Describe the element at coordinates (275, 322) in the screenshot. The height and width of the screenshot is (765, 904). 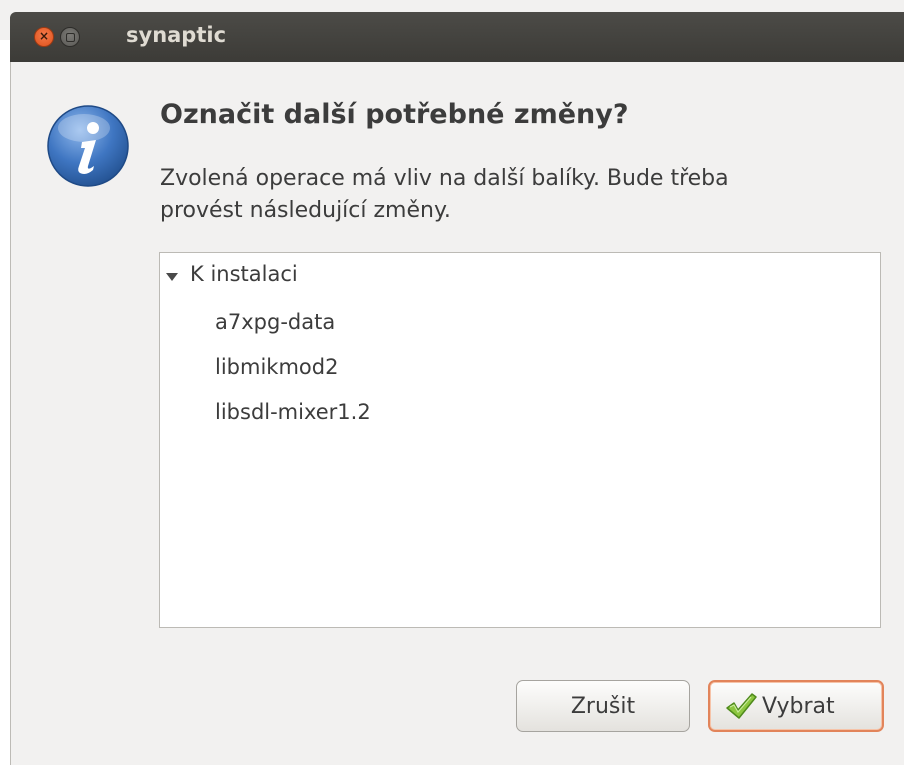
I see `tree-item: a7xpg-data` at that location.